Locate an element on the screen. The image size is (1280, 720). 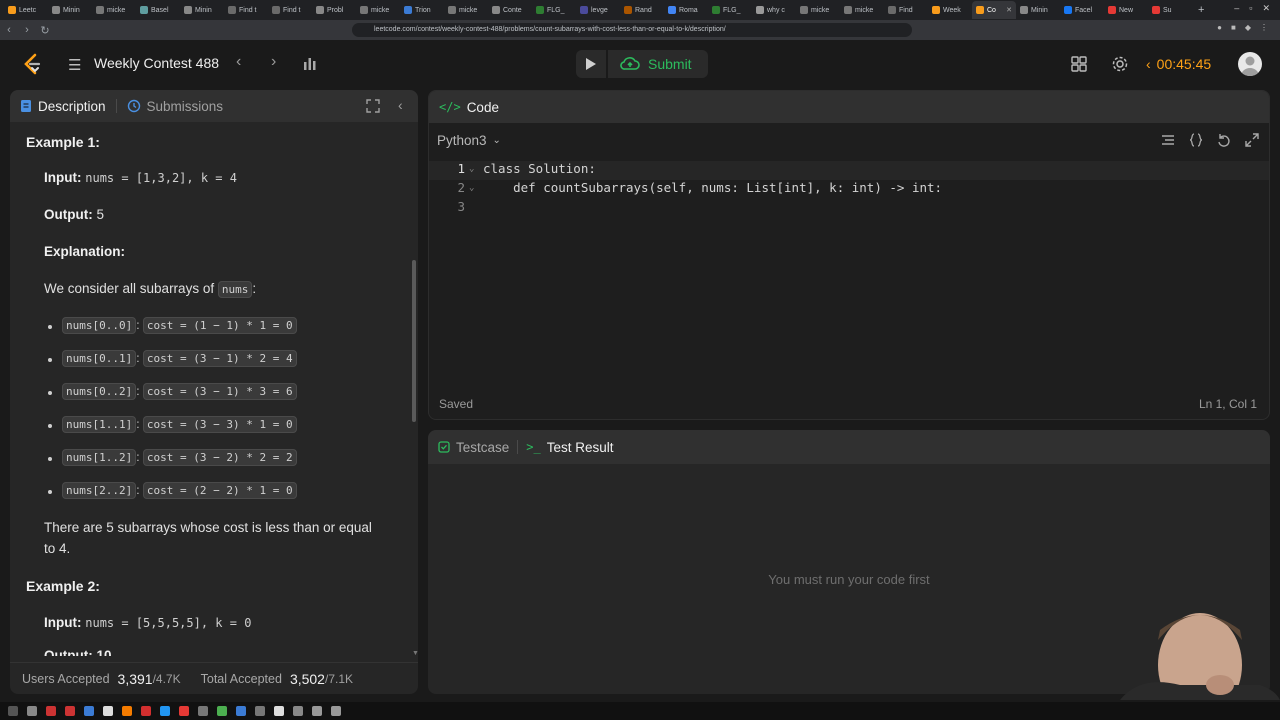
tab-description: Description is located at coordinates (63, 106).